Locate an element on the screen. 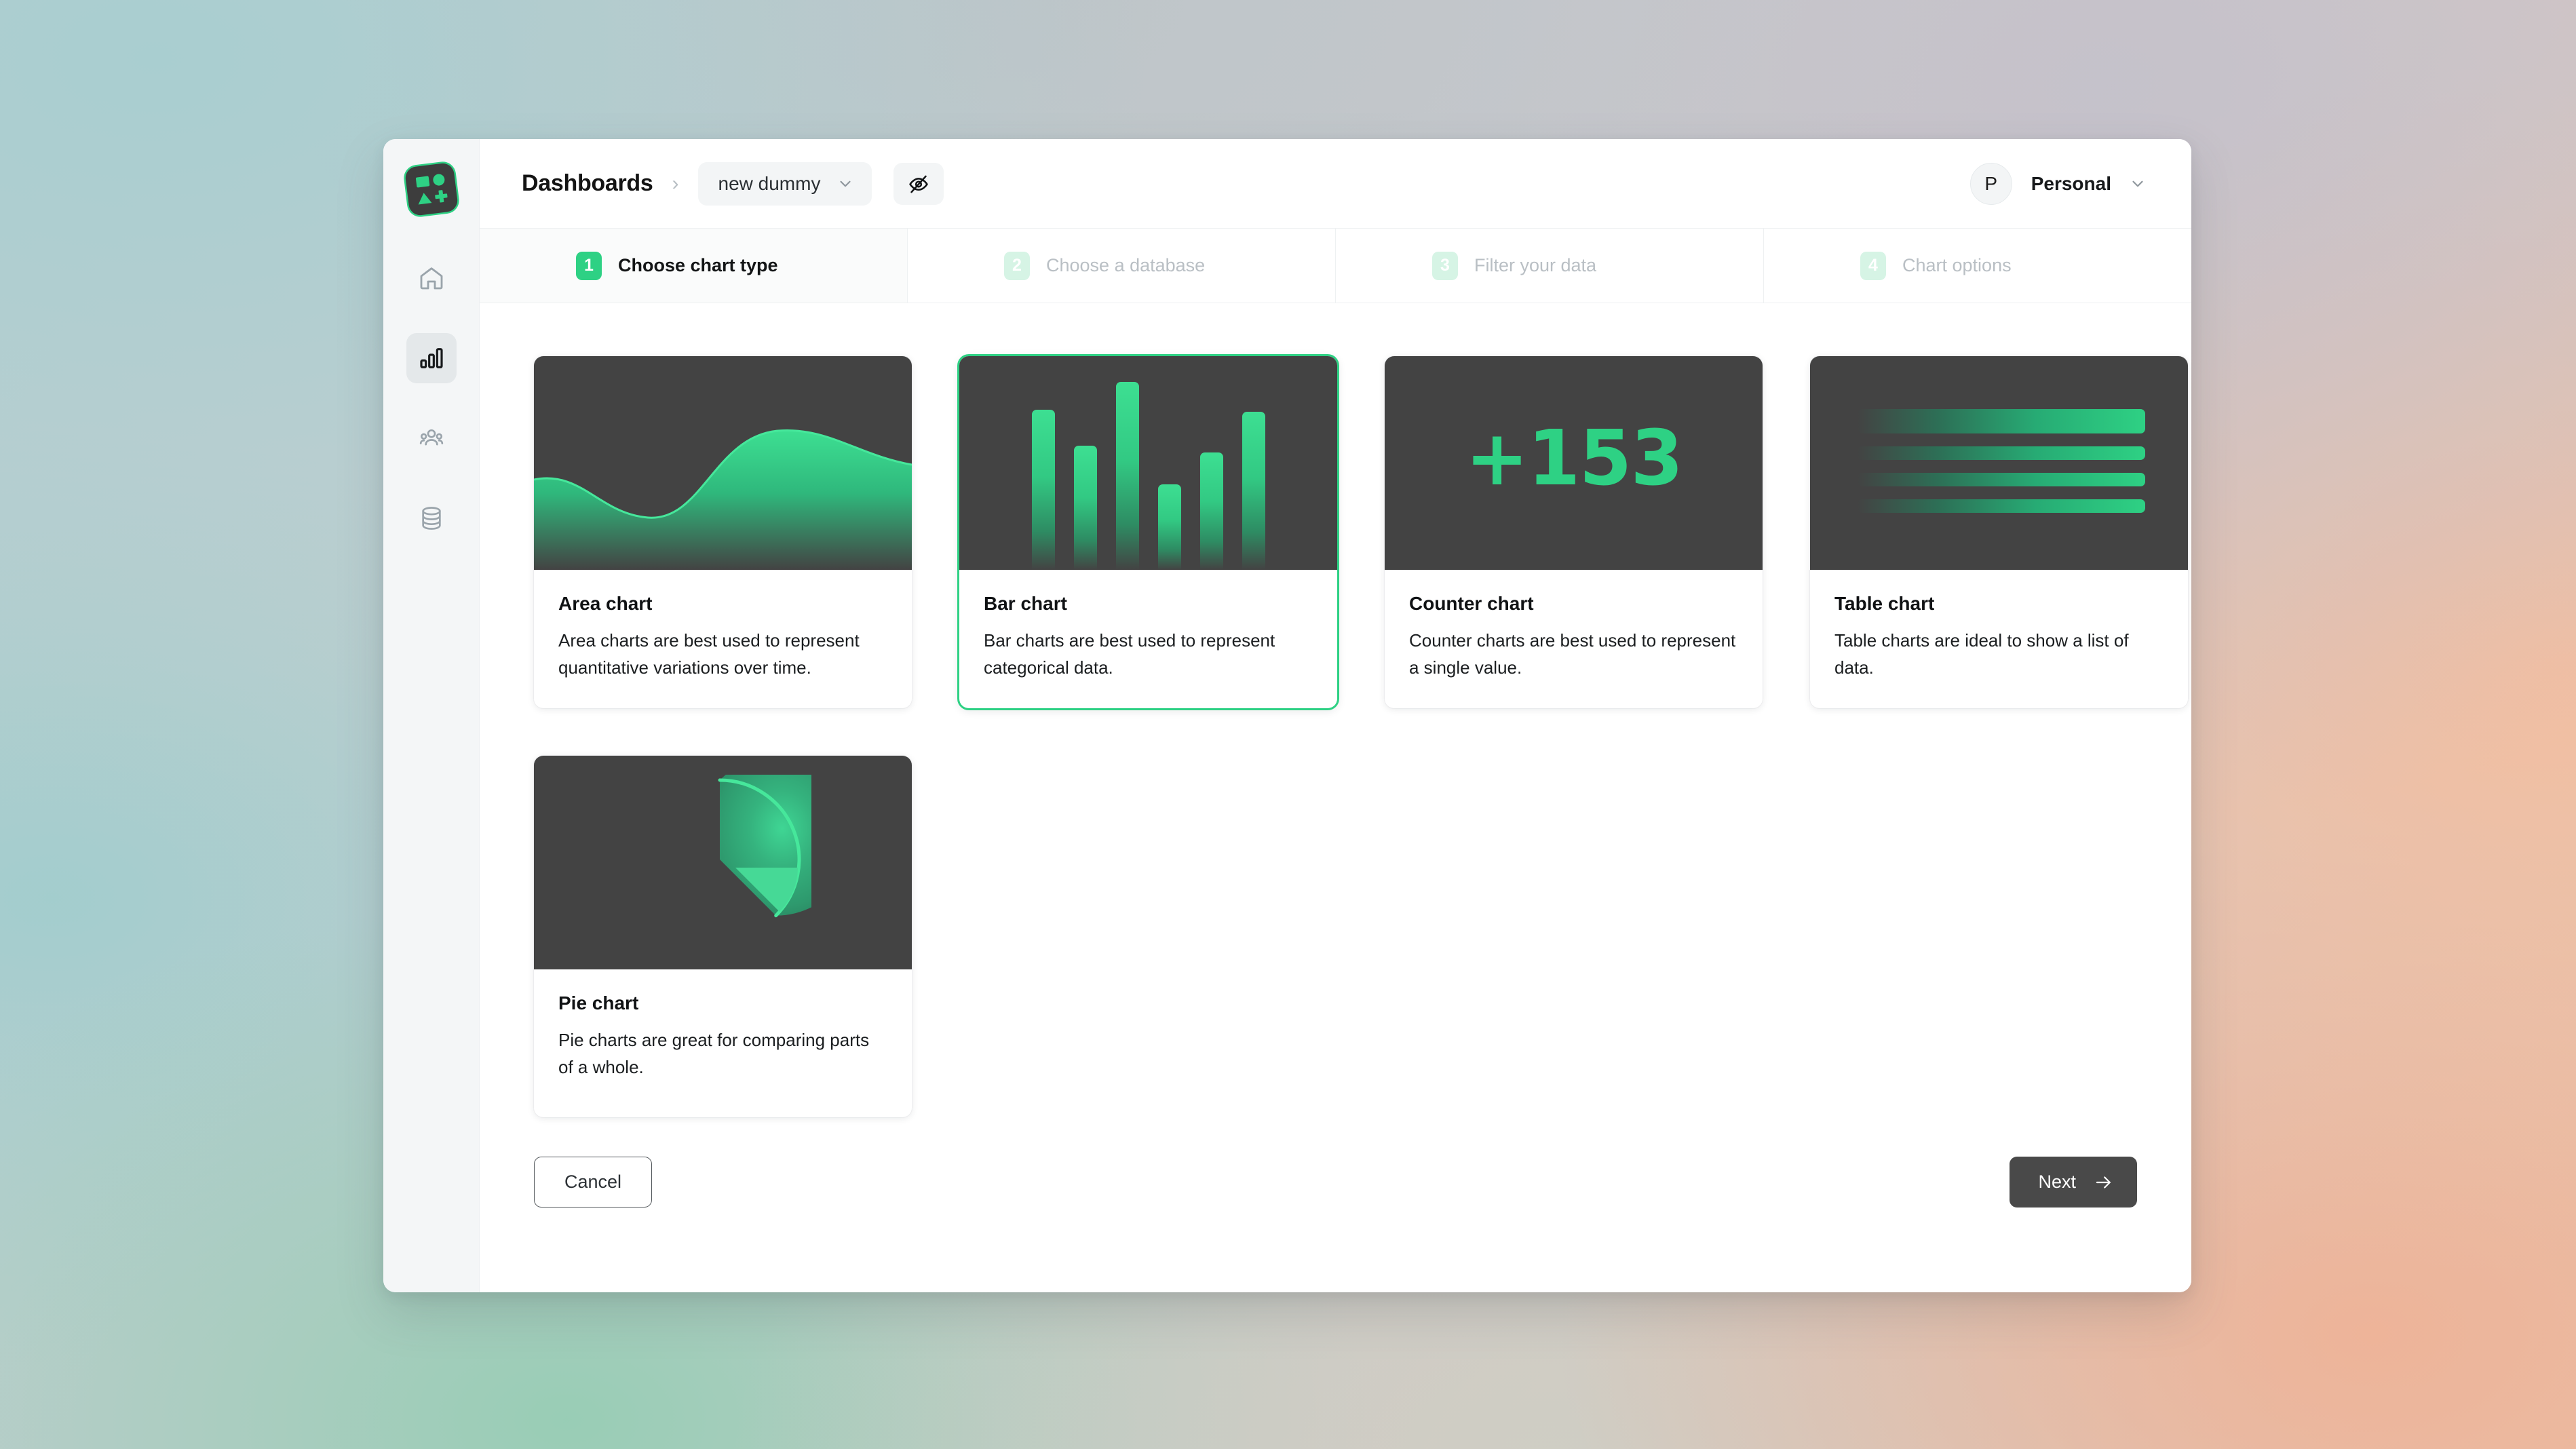 The height and width of the screenshot is (1449, 2576). counter-value: +153 is located at coordinates (1575, 458).